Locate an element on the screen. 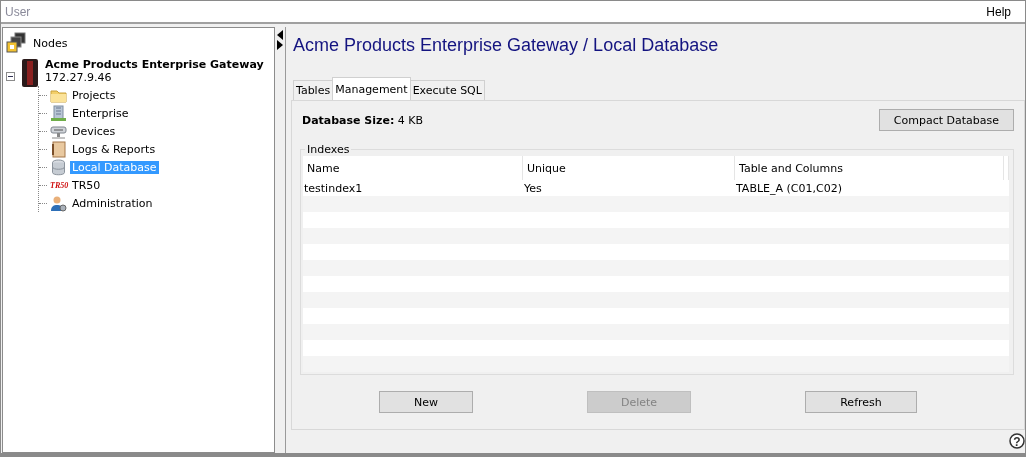 The width and height of the screenshot is (1026, 457). tree-item: Enterprise is located at coordinates (100, 113).